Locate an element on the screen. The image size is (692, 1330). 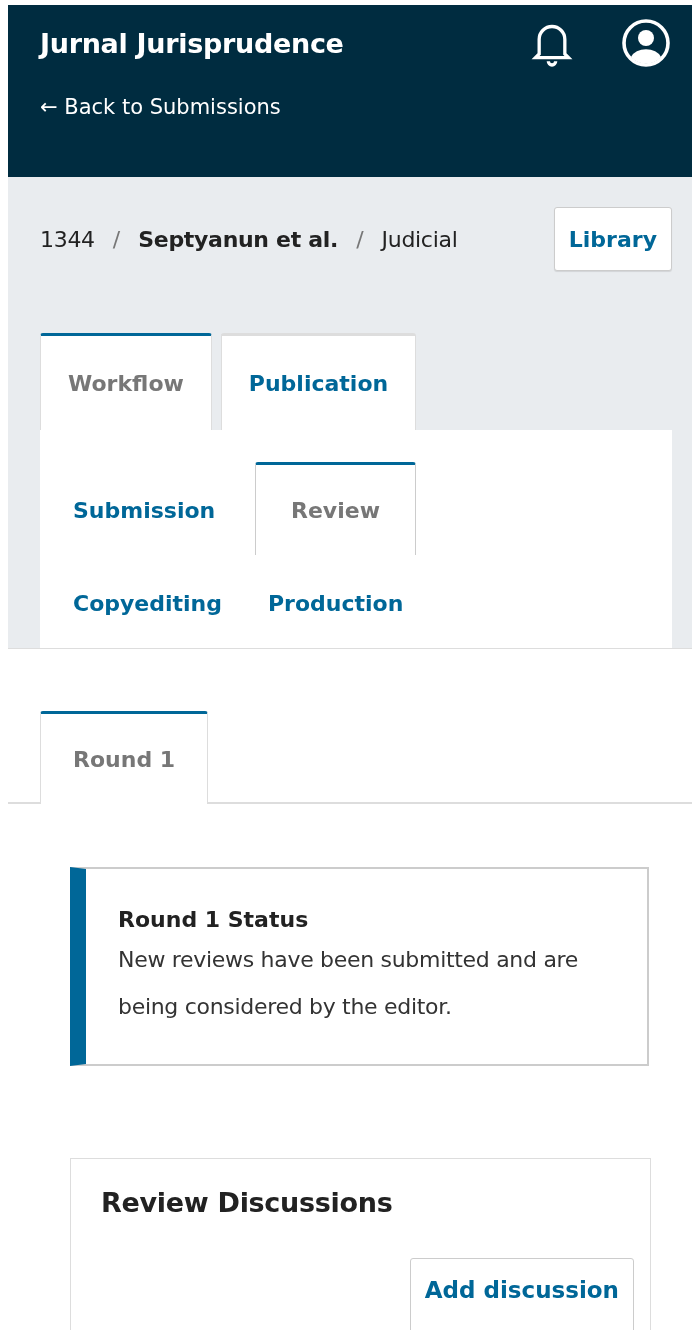
status-text: New reviews have been submitted and are being considered by the editor. is located at coordinates (349, 983).